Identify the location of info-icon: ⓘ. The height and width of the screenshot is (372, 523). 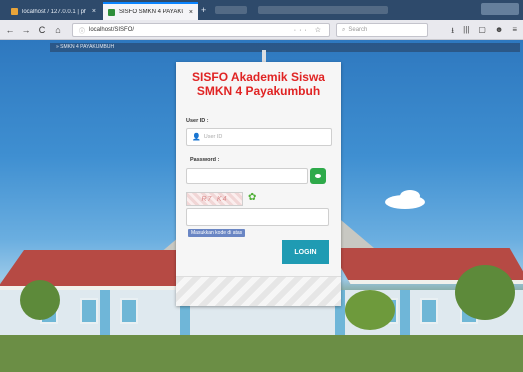
(82, 30).